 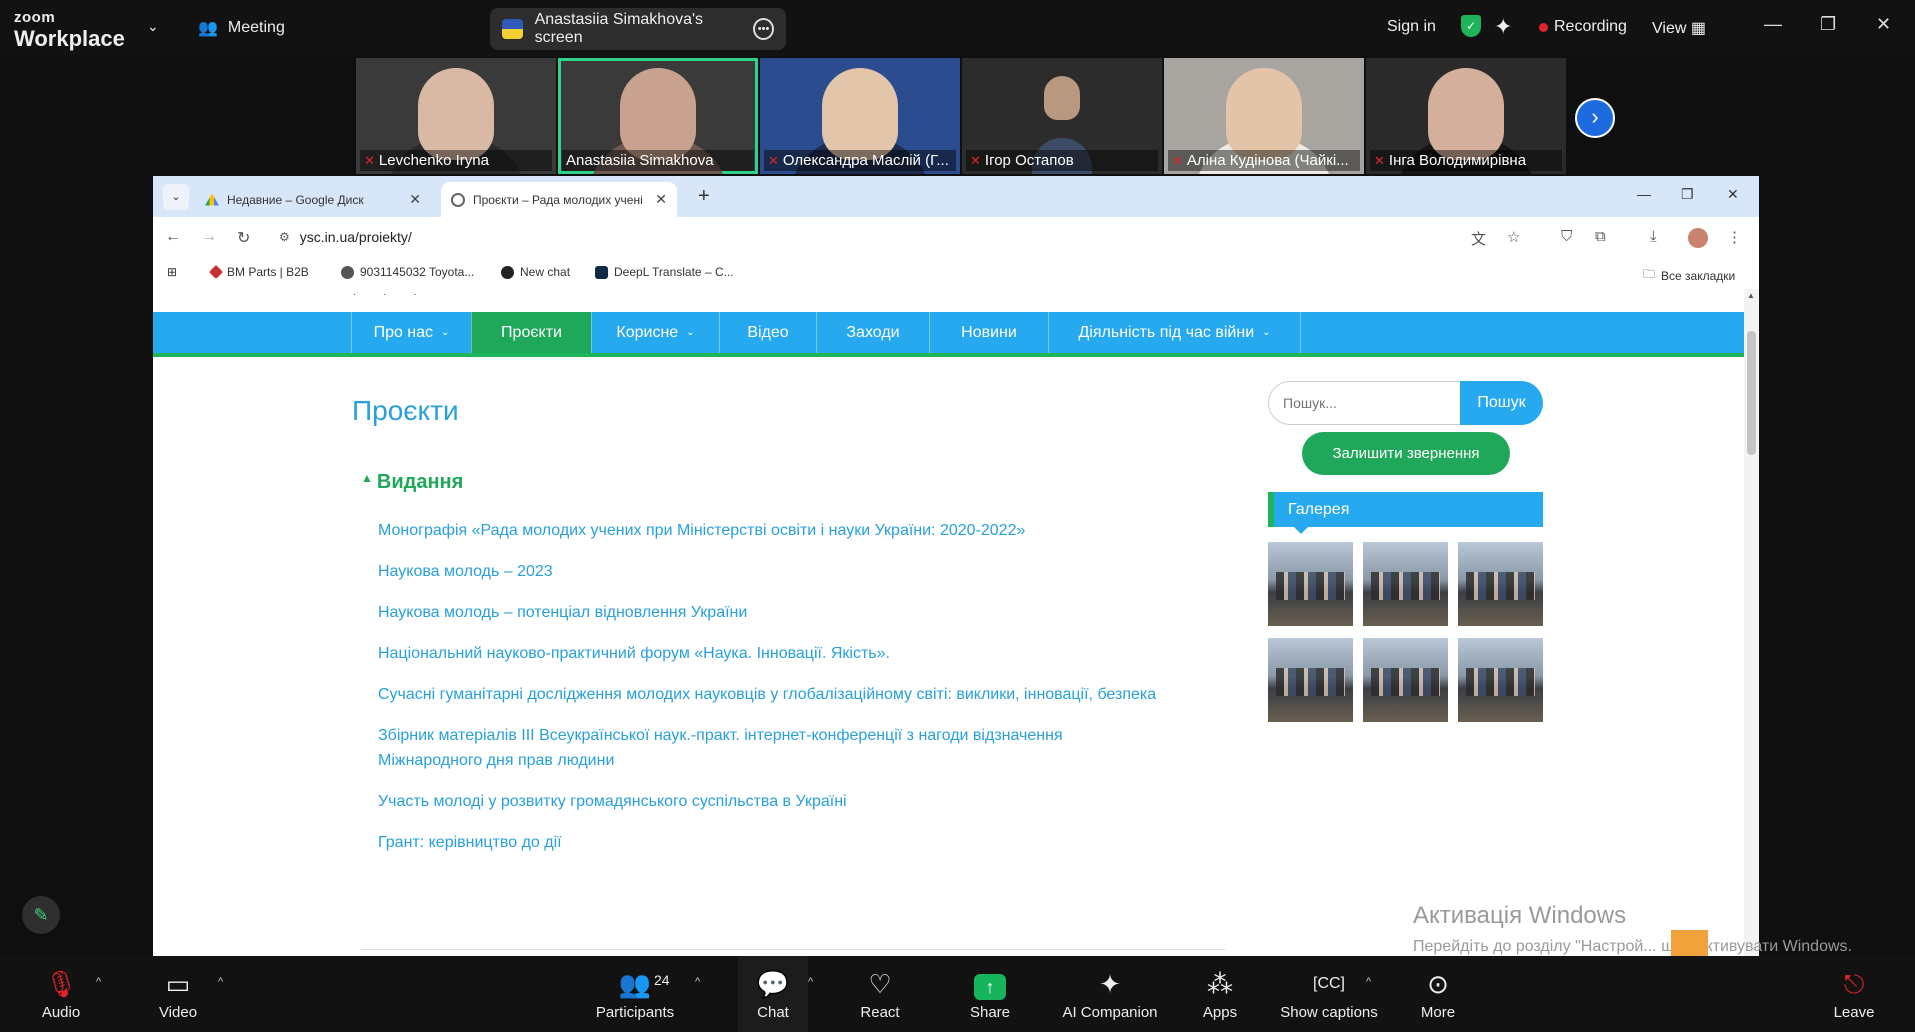 I want to click on audio-button: 🎙 Audio, so click(x=61, y=994).